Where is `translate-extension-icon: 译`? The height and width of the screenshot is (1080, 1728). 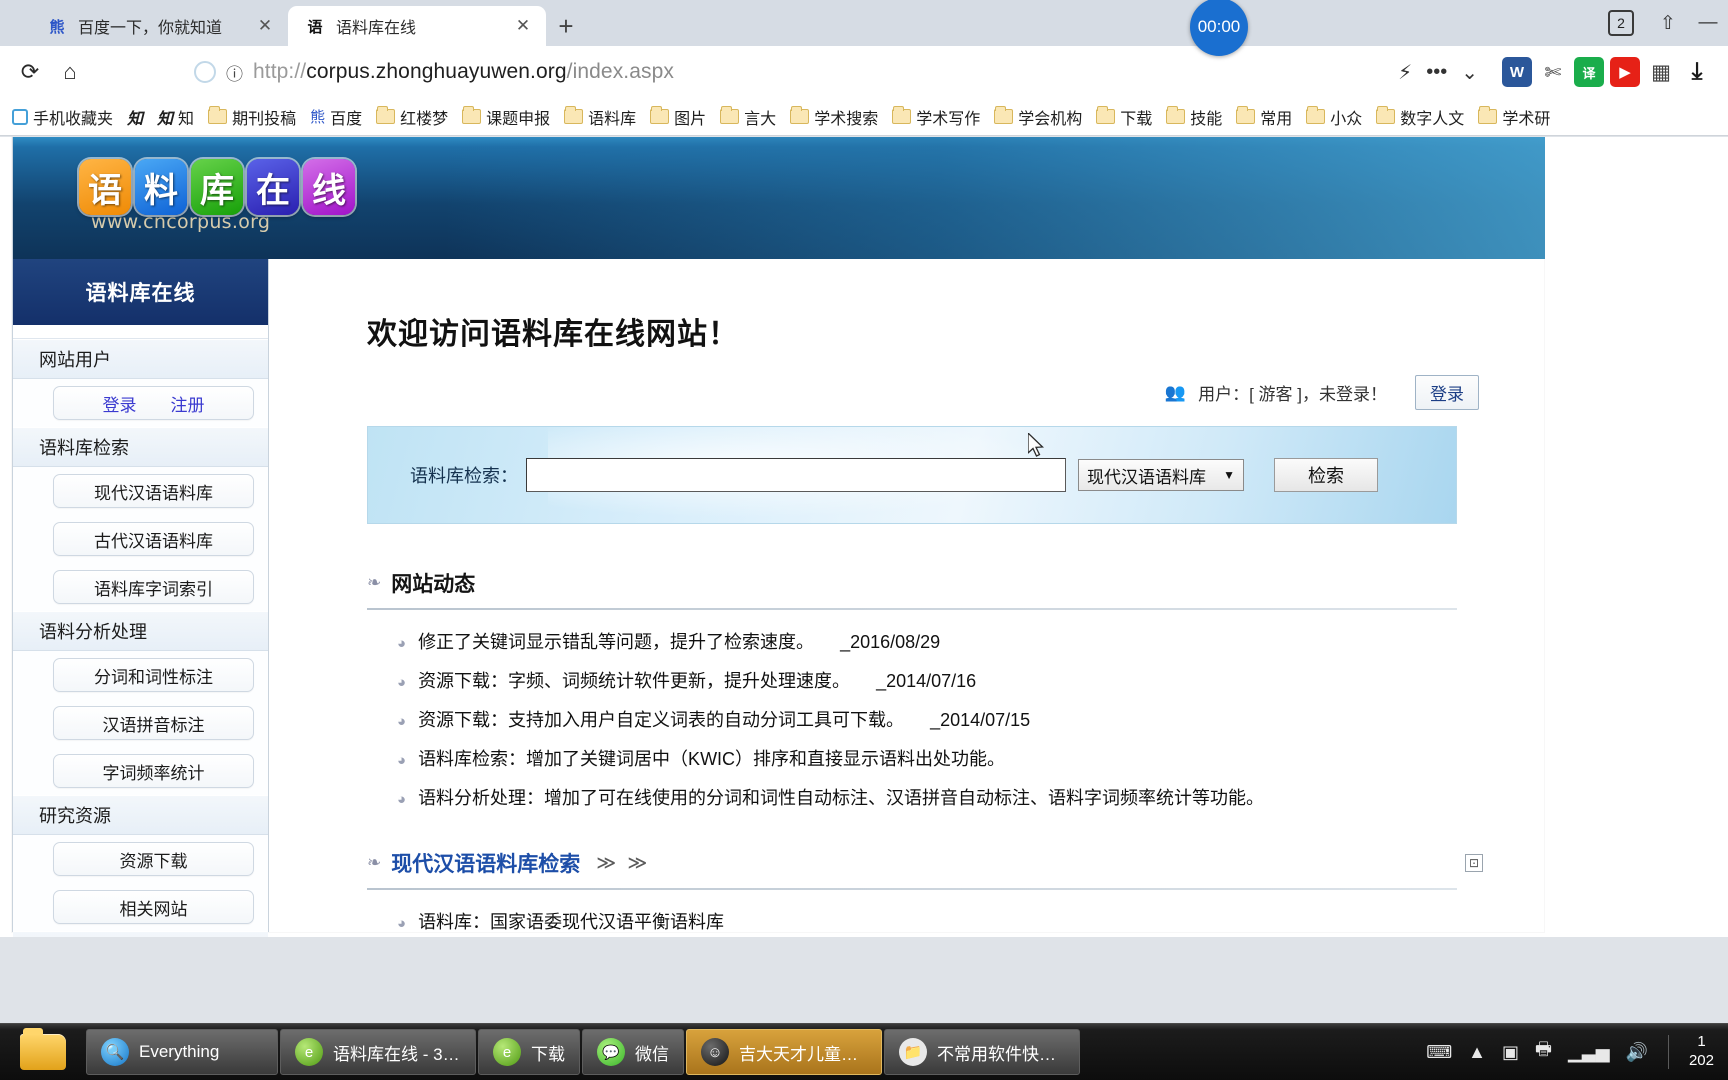 translate-extension-icon: 译 is located at coordinates (1589, 72).